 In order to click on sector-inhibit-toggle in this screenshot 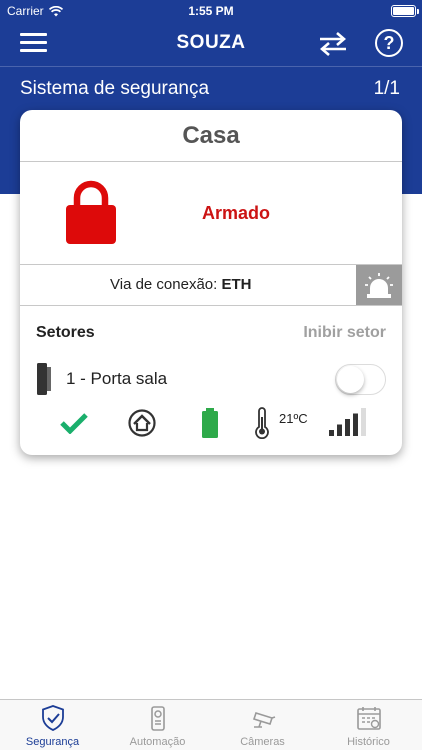, I will do `click(360, 379)`.